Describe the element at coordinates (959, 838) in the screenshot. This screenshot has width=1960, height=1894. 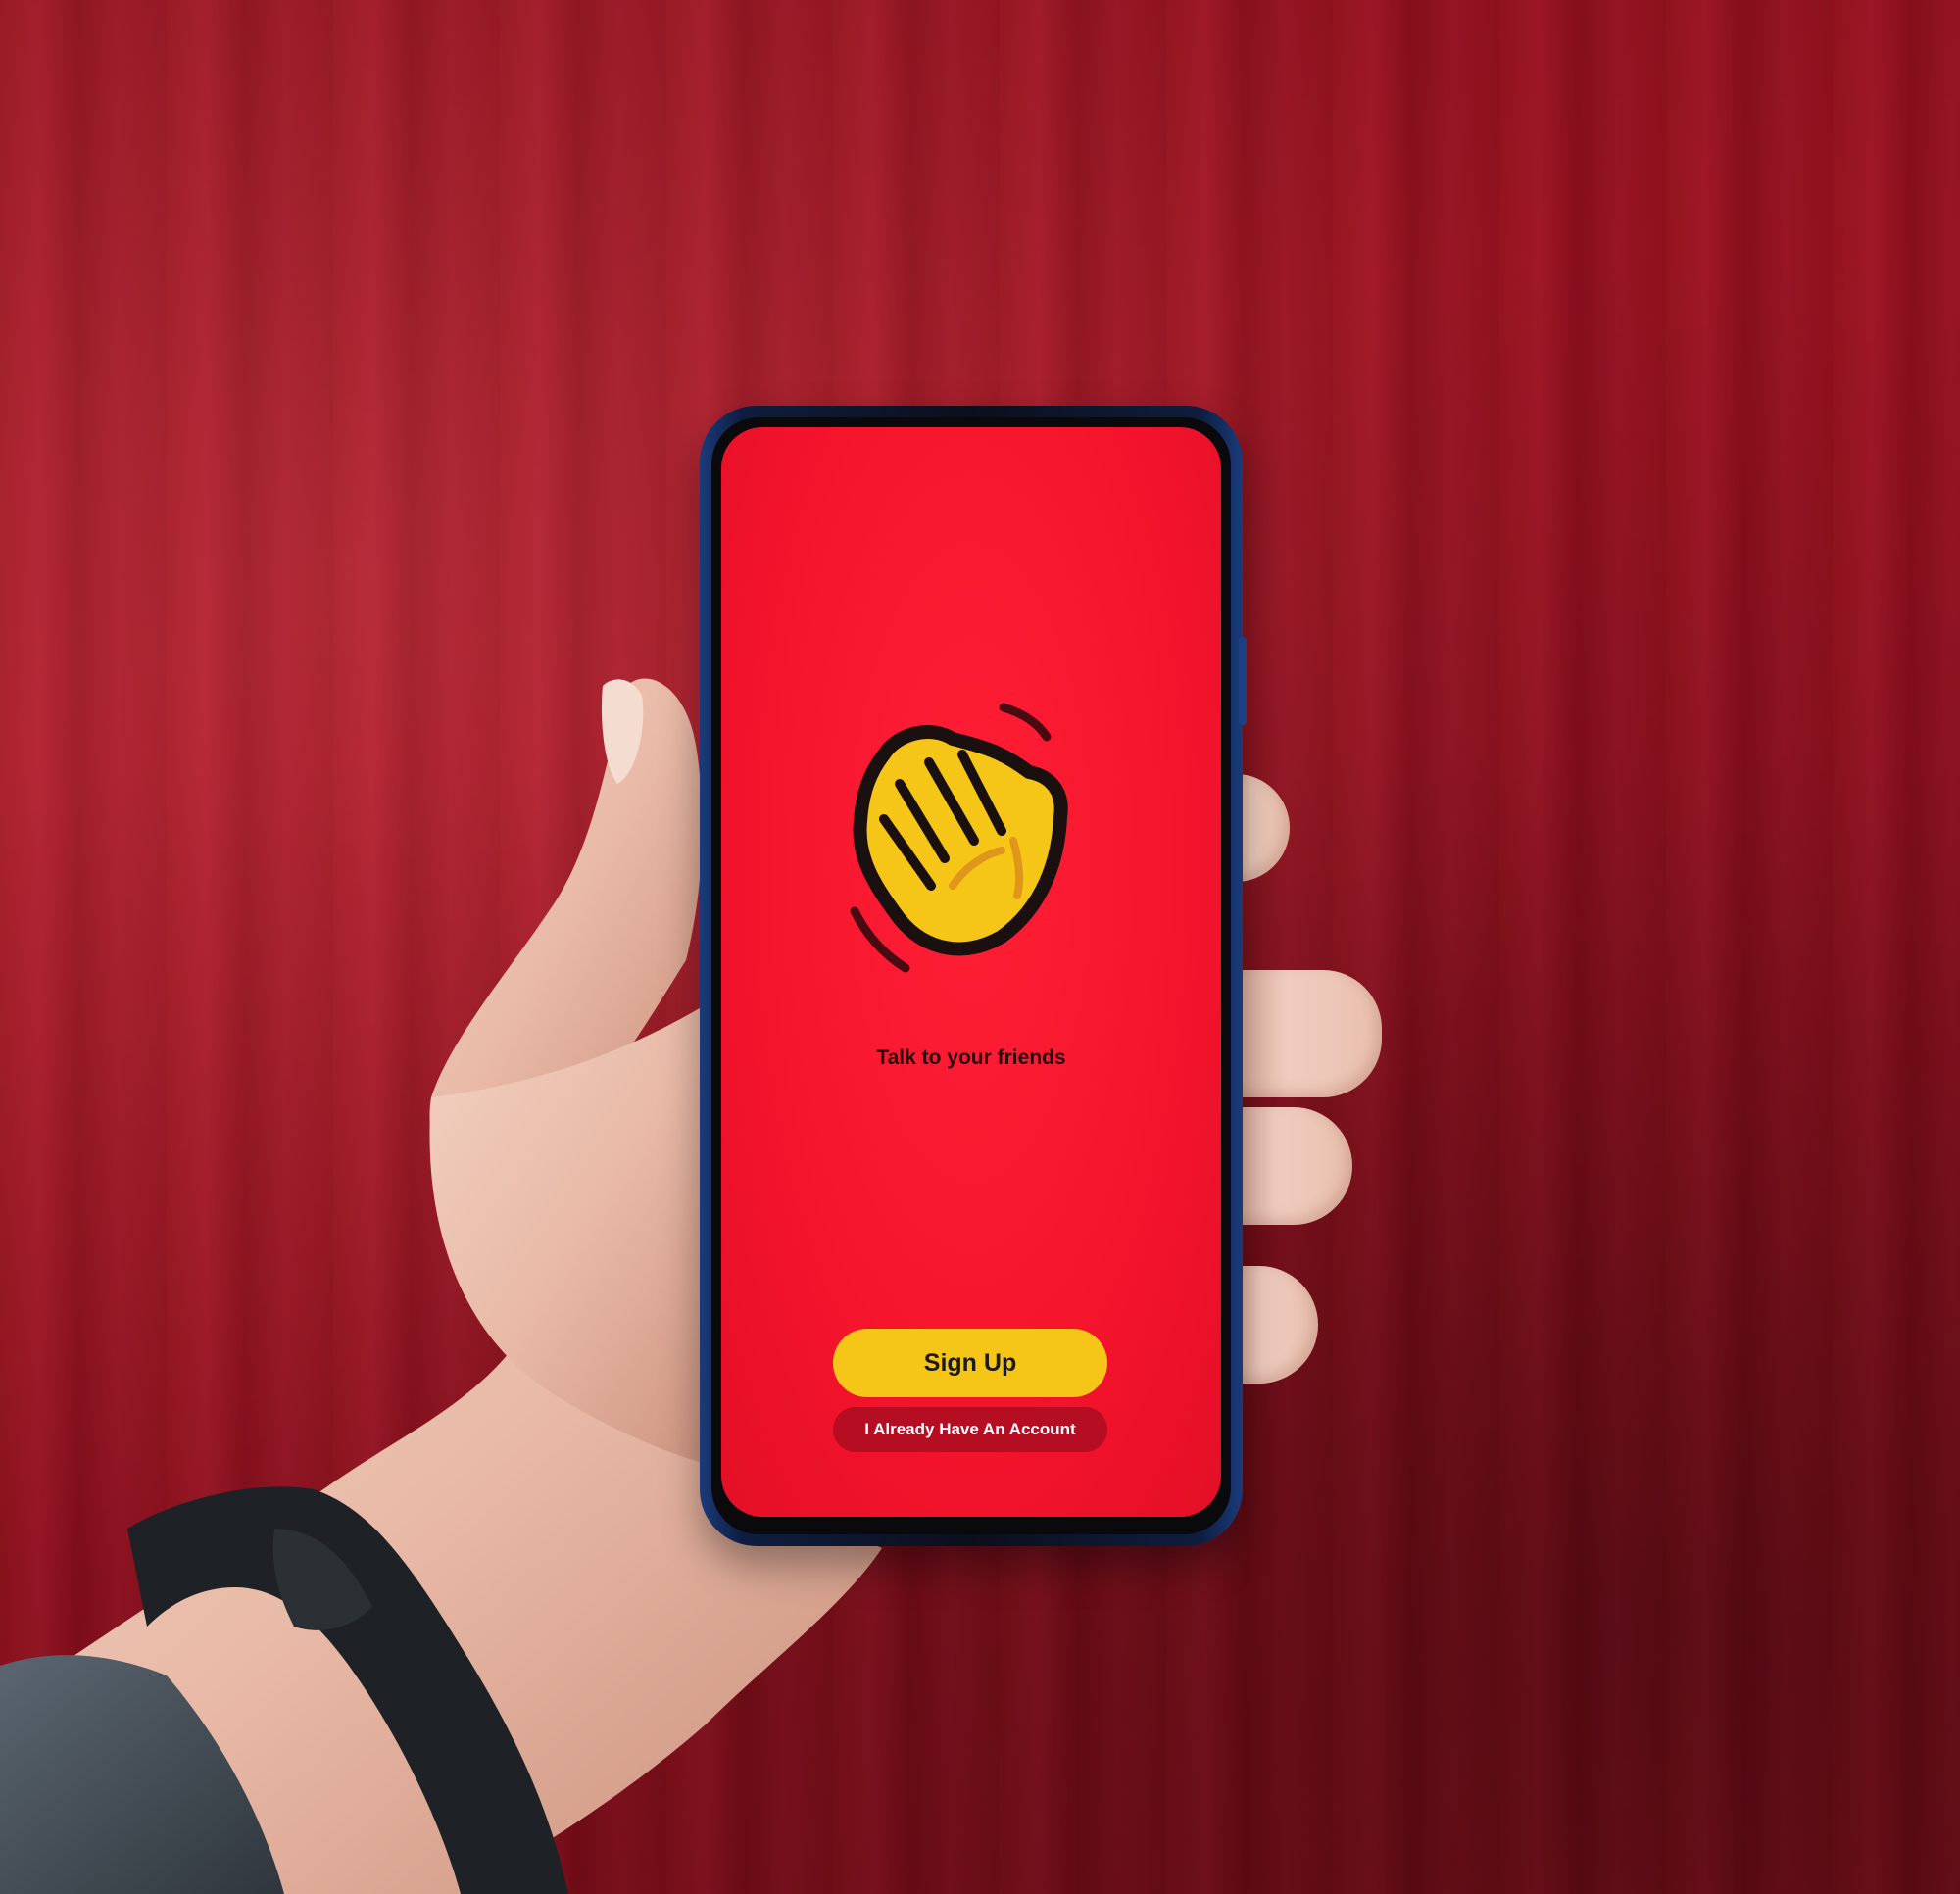
I see `waving-hand-icon` at that location.